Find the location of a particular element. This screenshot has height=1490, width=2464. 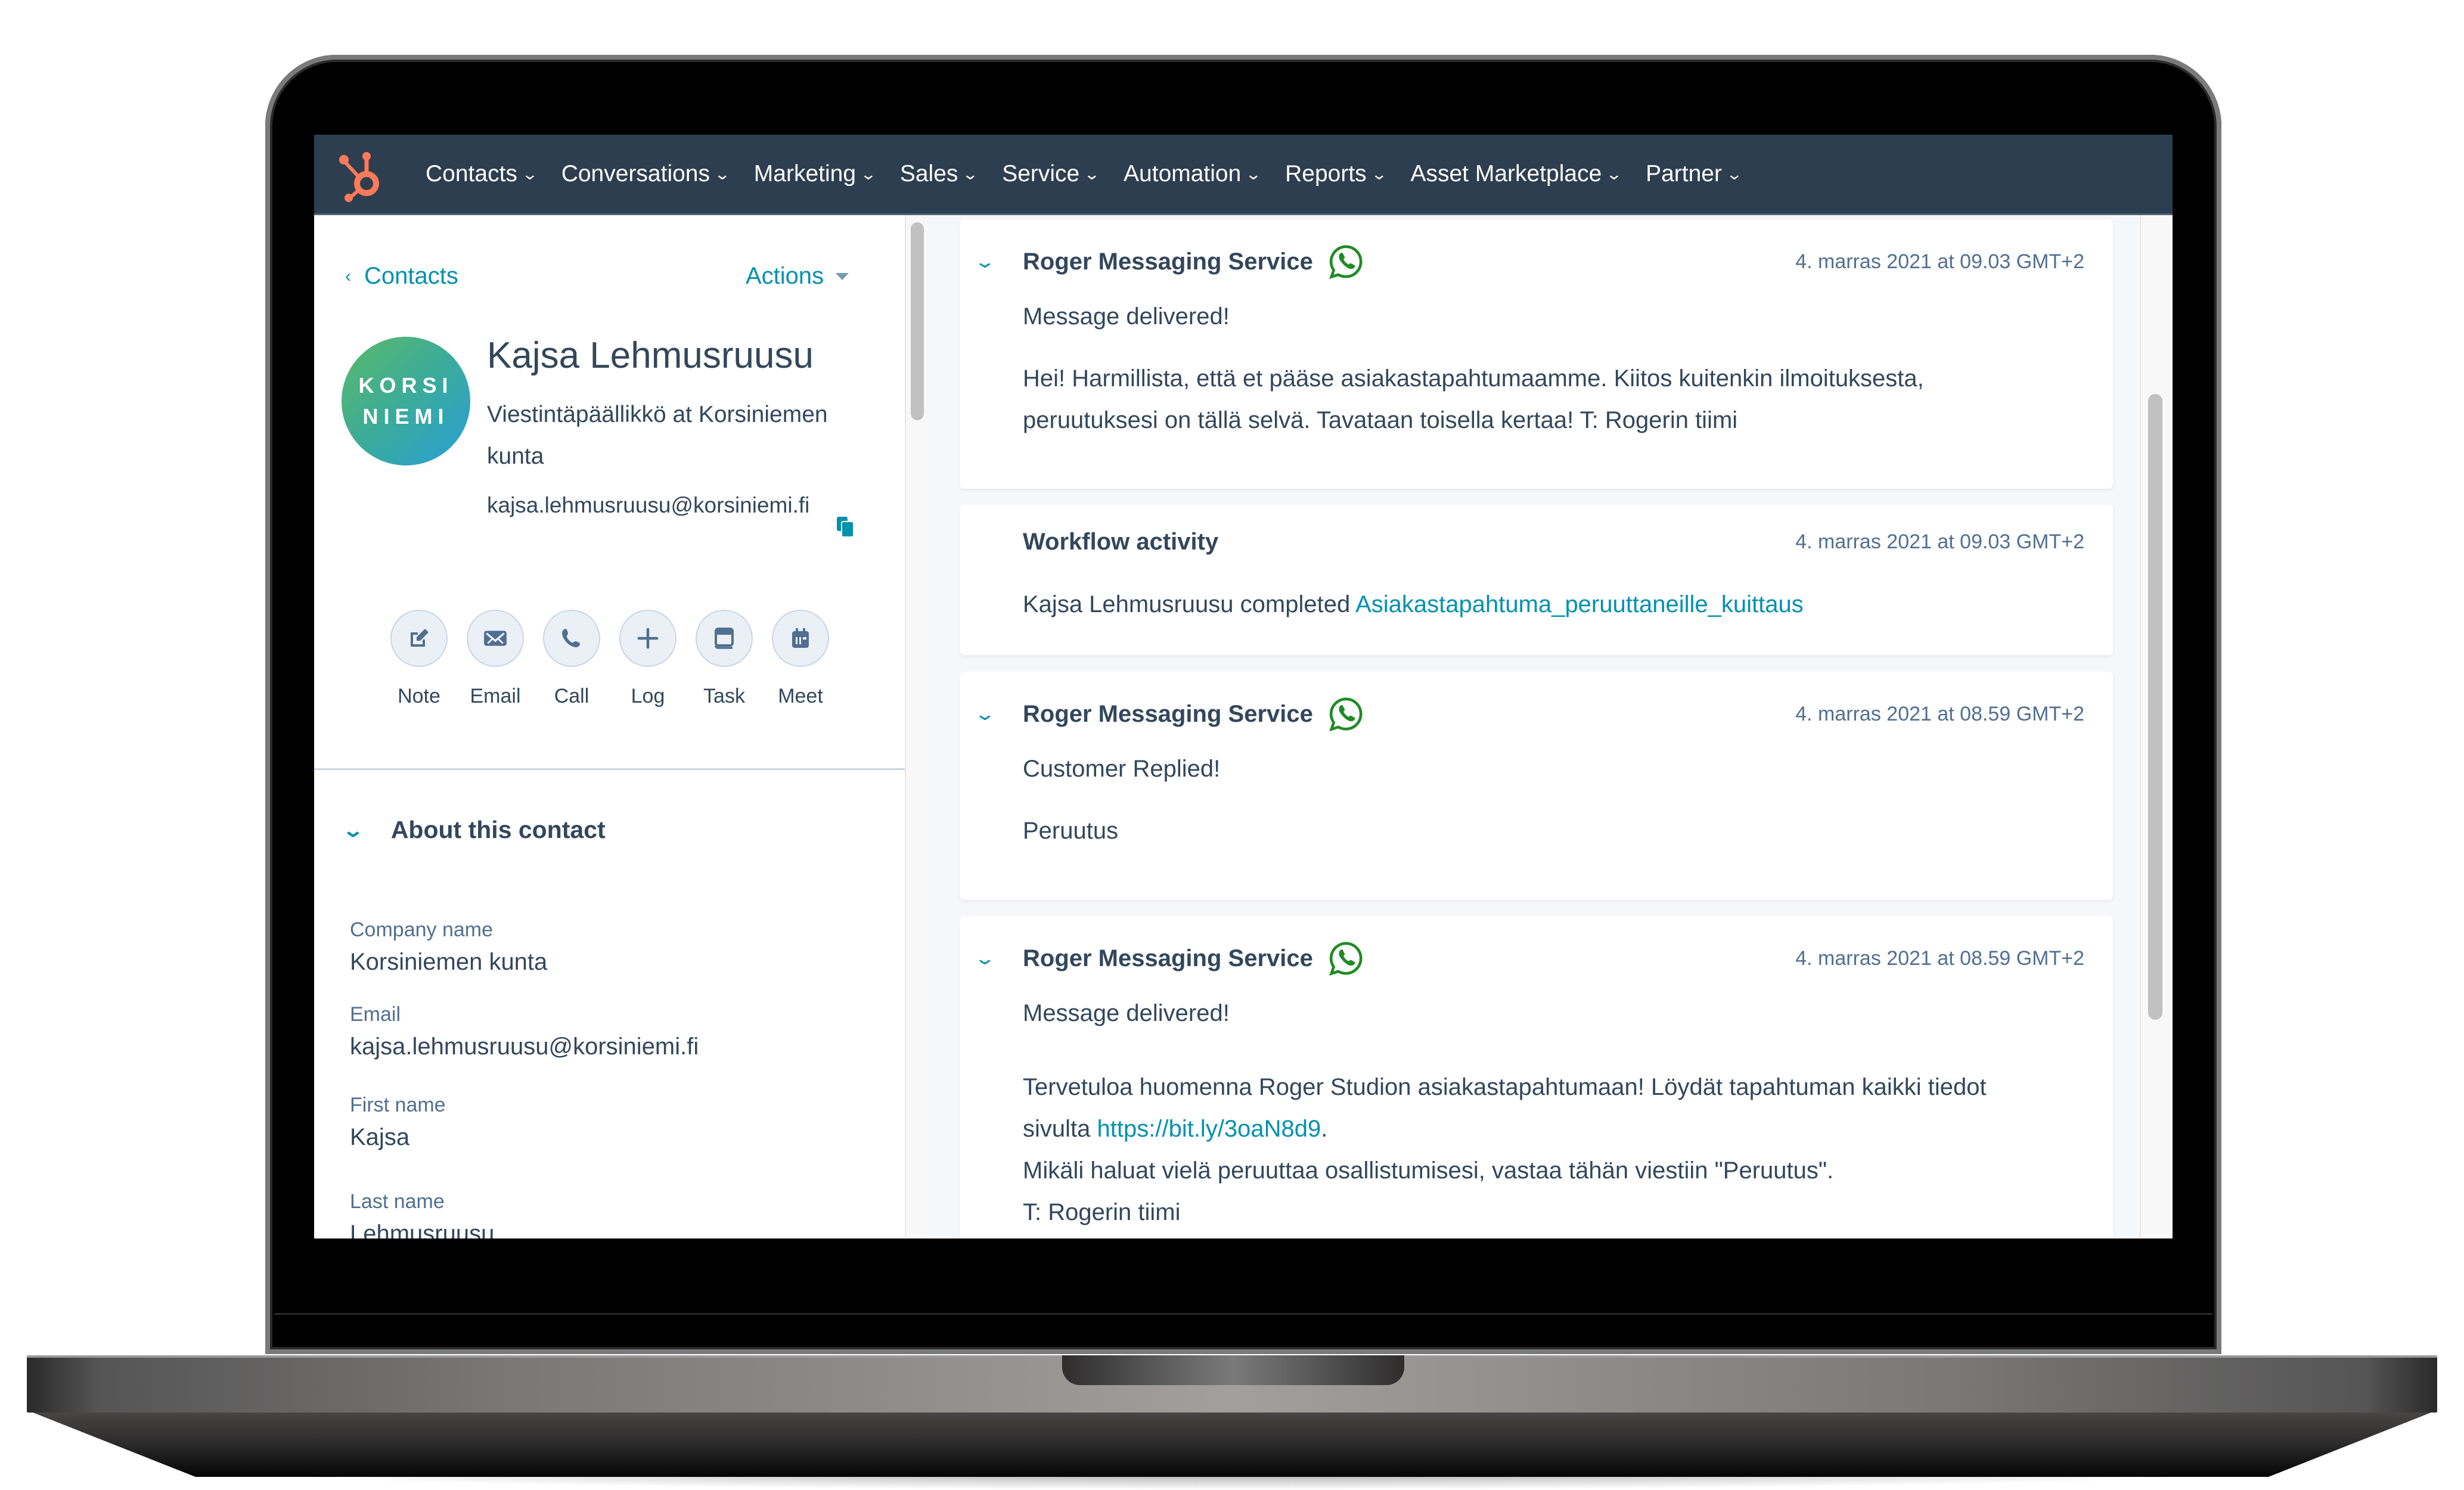

sidebar-scrollbar is located at coordinates (917, 726).